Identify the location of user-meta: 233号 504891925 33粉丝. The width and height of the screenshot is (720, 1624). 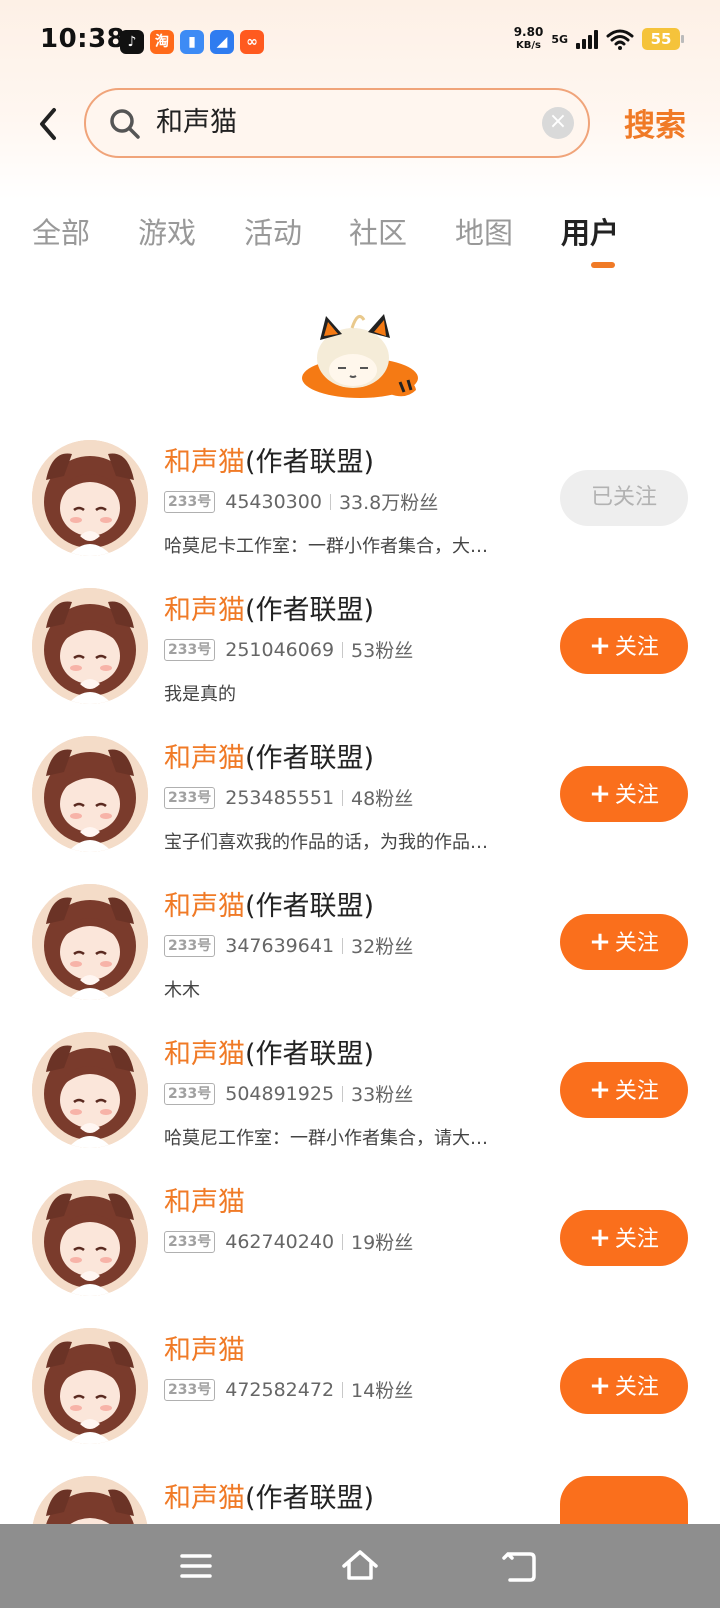
(288, 1093).